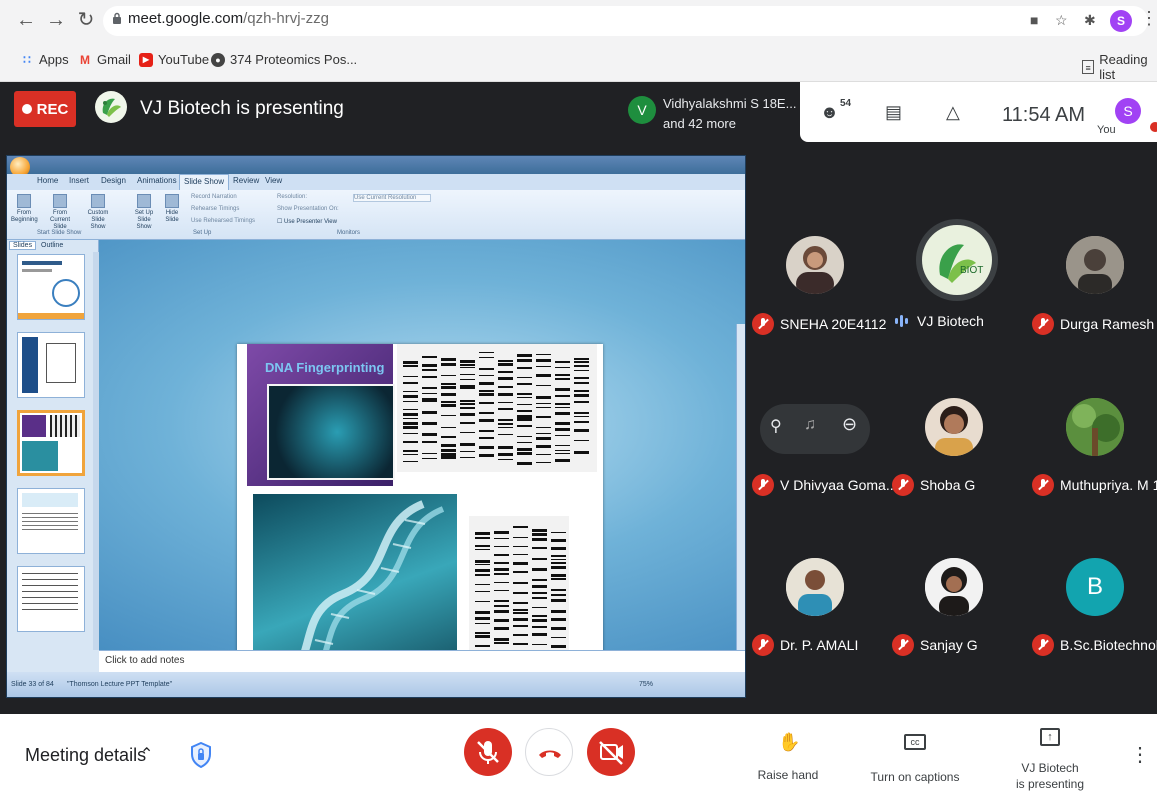 The width and height of the screenshot is (1157, 798). I want to click on bookmark-youtube: ▶ YouTube, so click(174, 59).